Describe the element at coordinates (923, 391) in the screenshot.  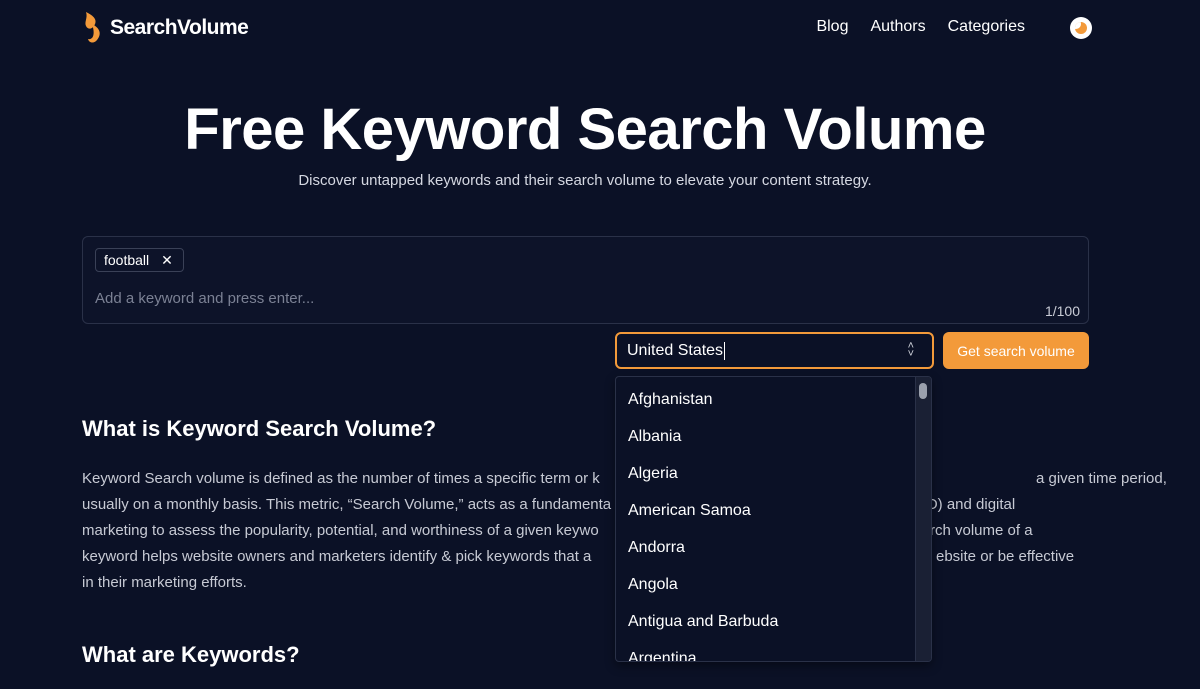
I see `scrollbar-thumb` at that location.